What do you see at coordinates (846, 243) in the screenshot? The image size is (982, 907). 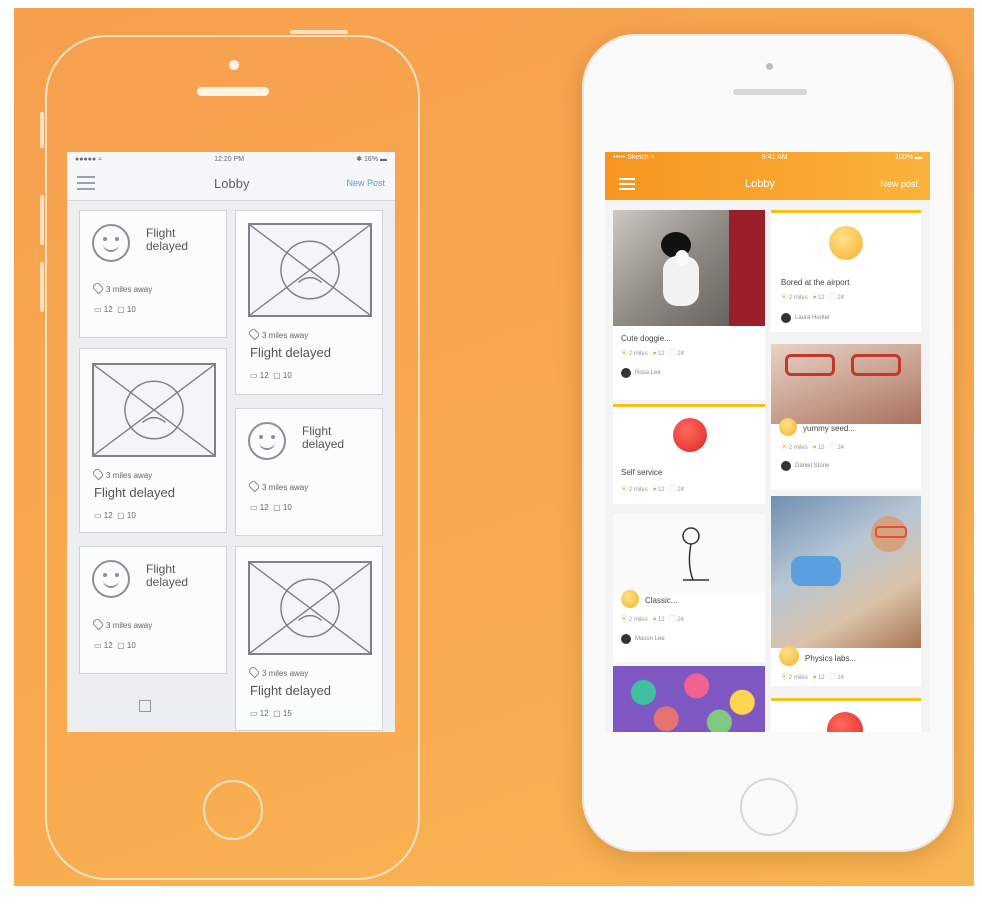 I see `bored-emoji-icon` at bounding box center [846, 243].